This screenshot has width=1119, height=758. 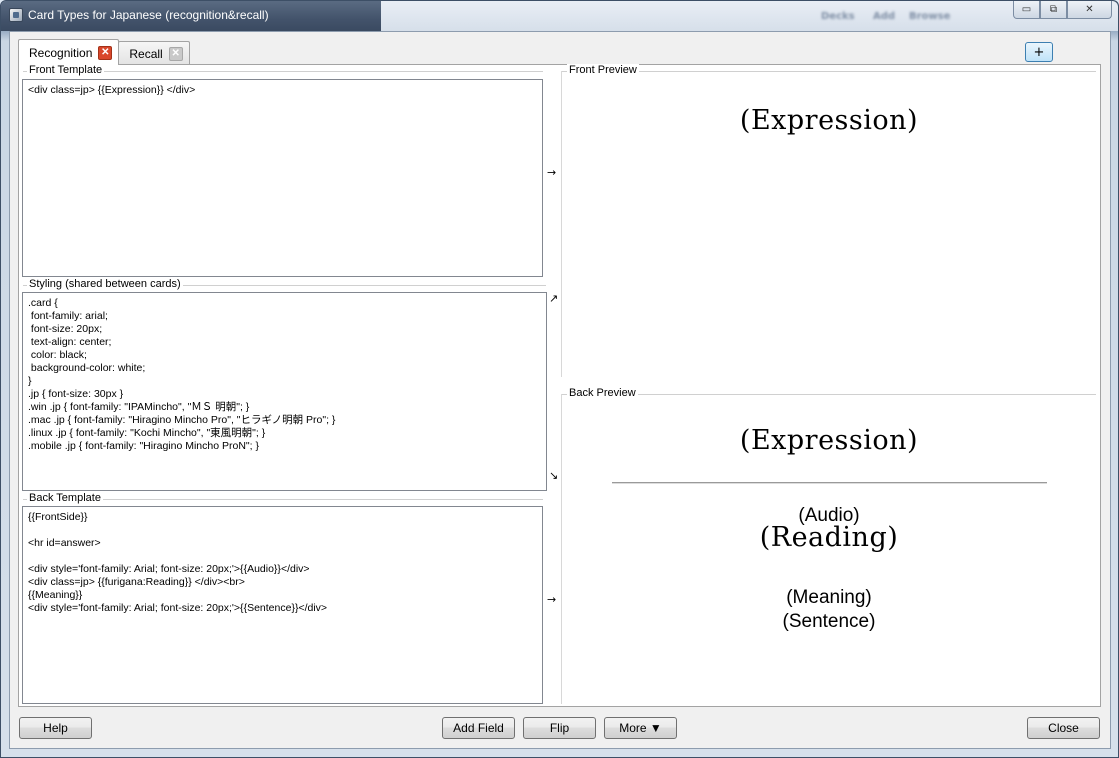 I want to click on add-card-type-button: +, so click(x=1039, y=52).